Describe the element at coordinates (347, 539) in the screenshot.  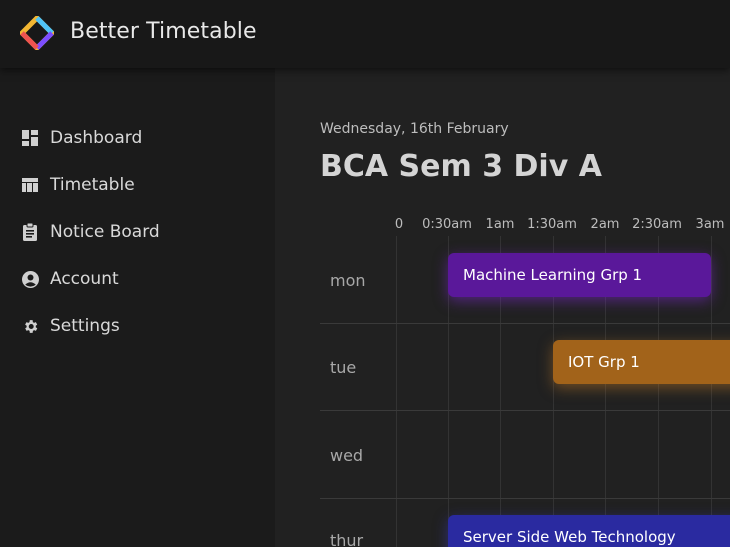
I see `day-label-thur: thur` at that location.